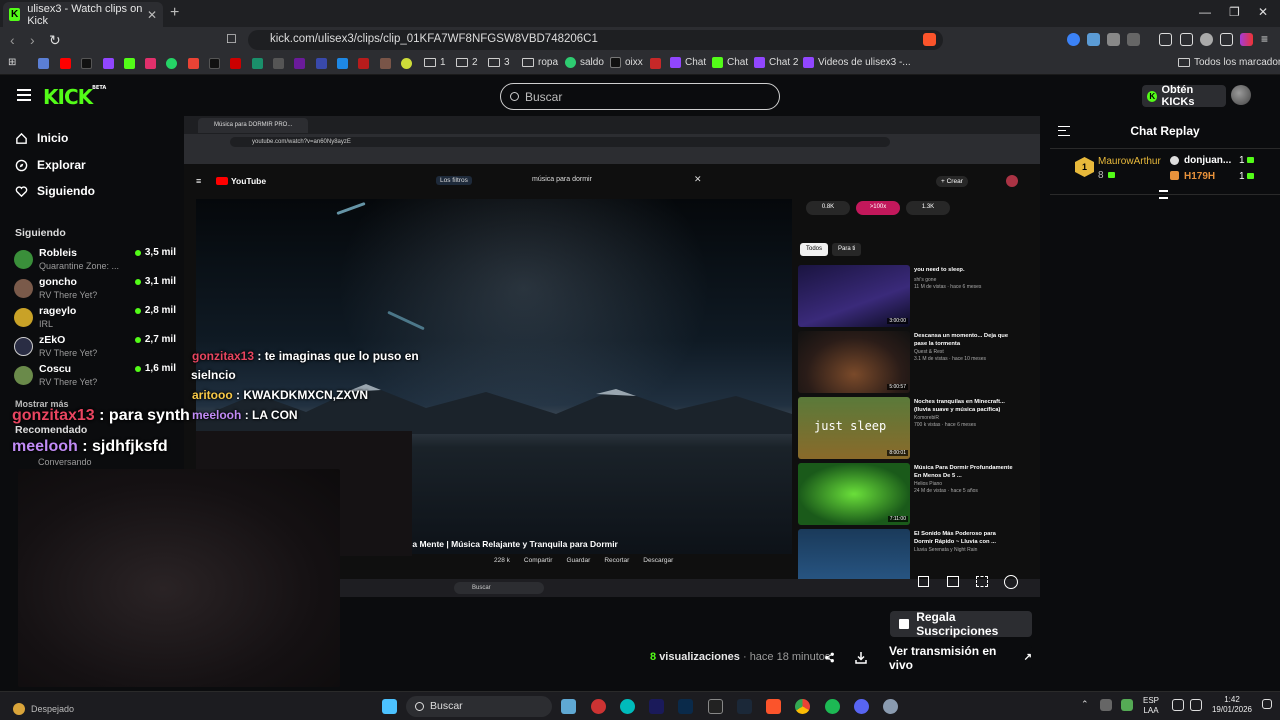 The width and height of the screenshot is (1280, 720). Describe the element at coordinates (1165, 39) in the screenshot. I see `sidebar-icon` at that location.